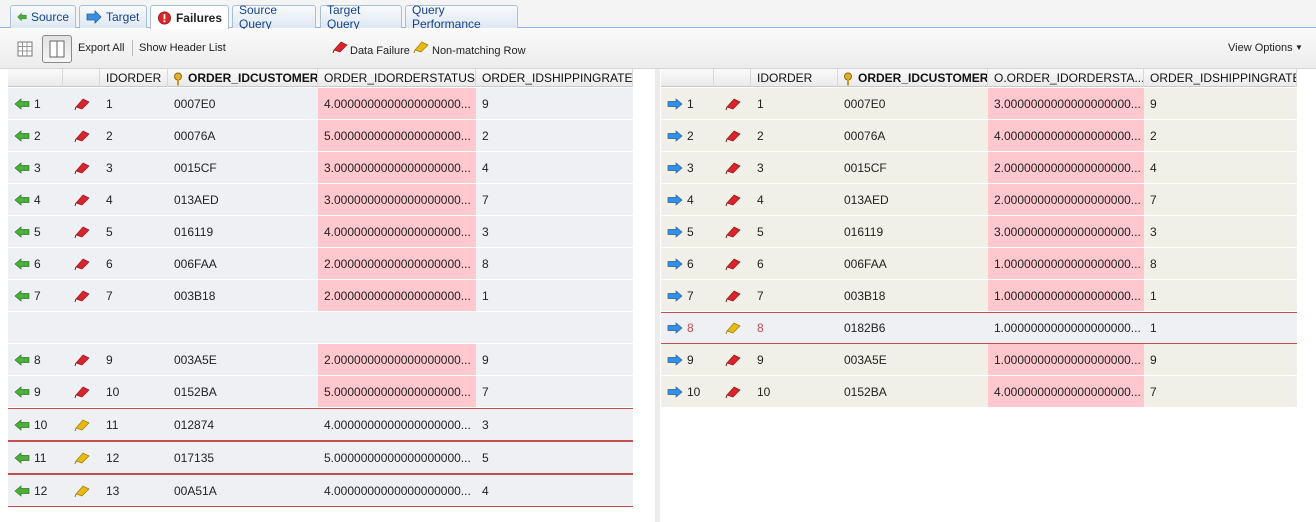  What do you see at coordinates (101, 48) in the screenshot?
I see `export-all-button: Export All` at bounding box center [101, 48].